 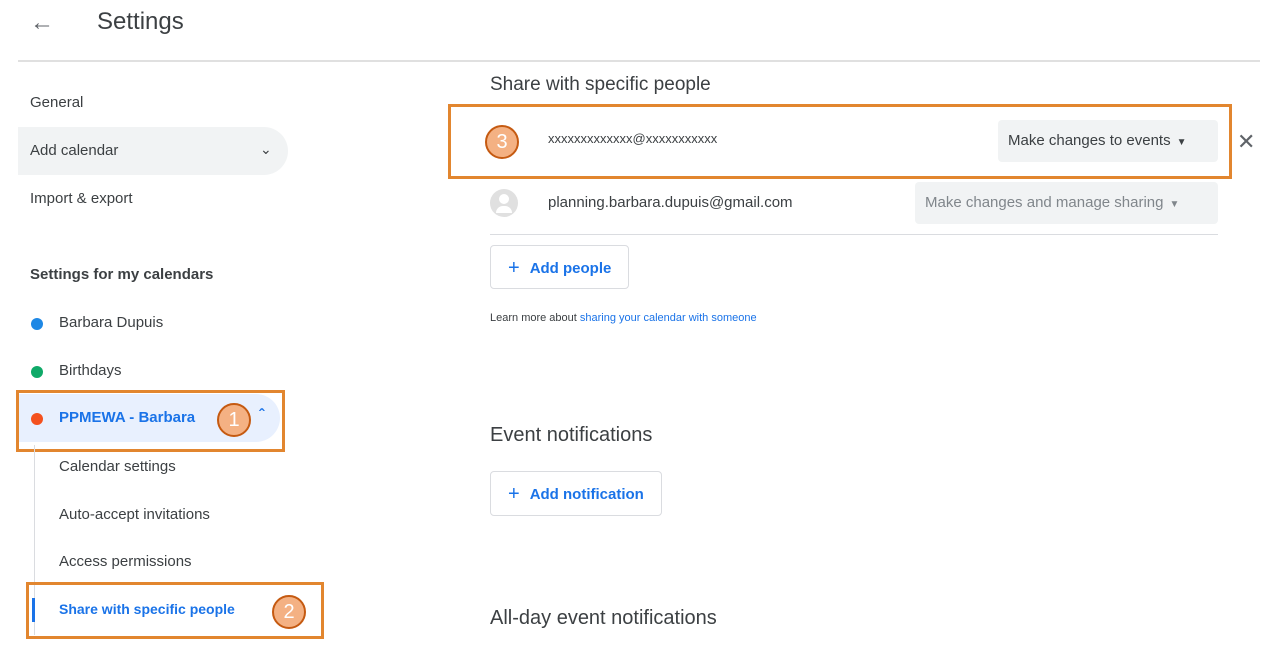 I want to click on annotation-marker-2: 2, so click(x=289, y=612).